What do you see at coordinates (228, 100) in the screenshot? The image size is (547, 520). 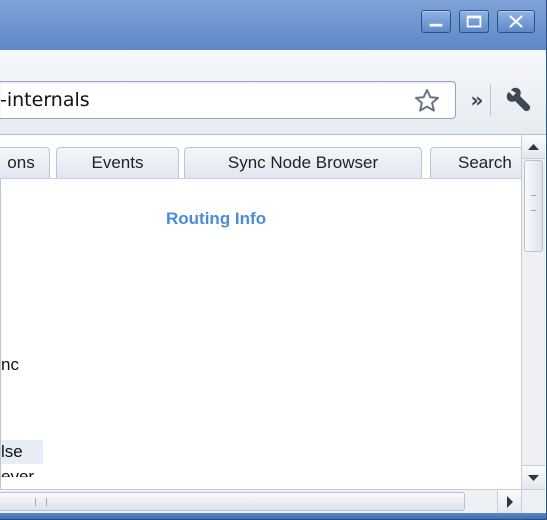 I see `address-bar: -internals` at bounding box center [228, 100].